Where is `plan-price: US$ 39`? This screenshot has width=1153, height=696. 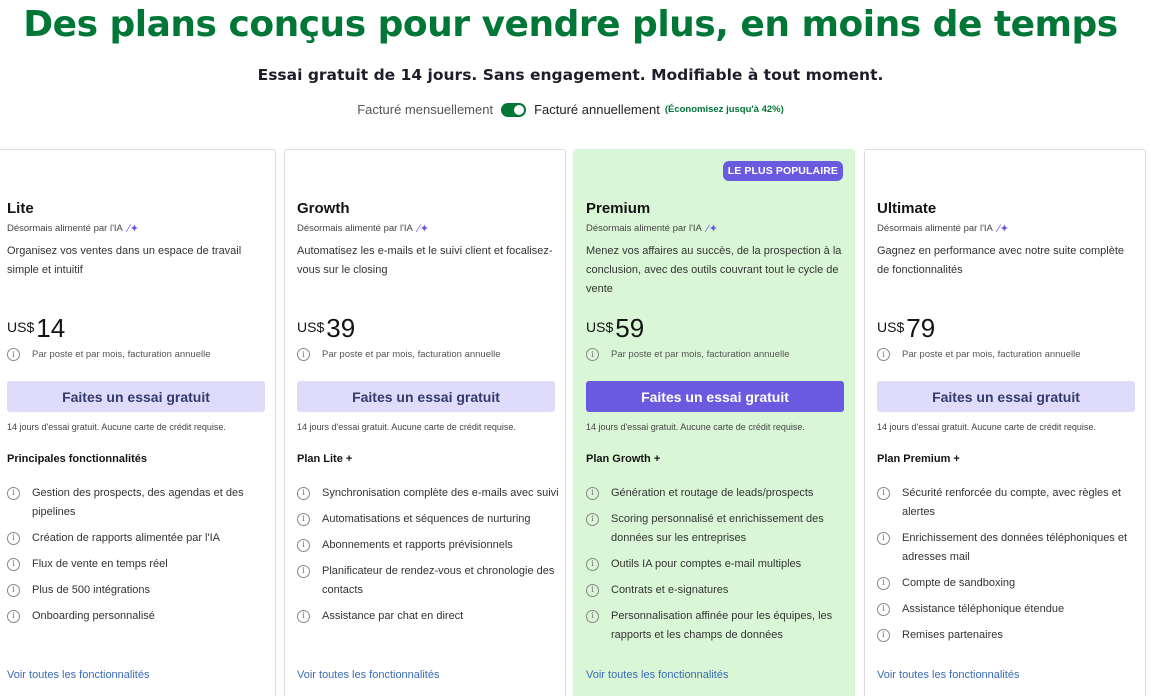 plan-price: US$ 39 is located at coordinates (326, 328).